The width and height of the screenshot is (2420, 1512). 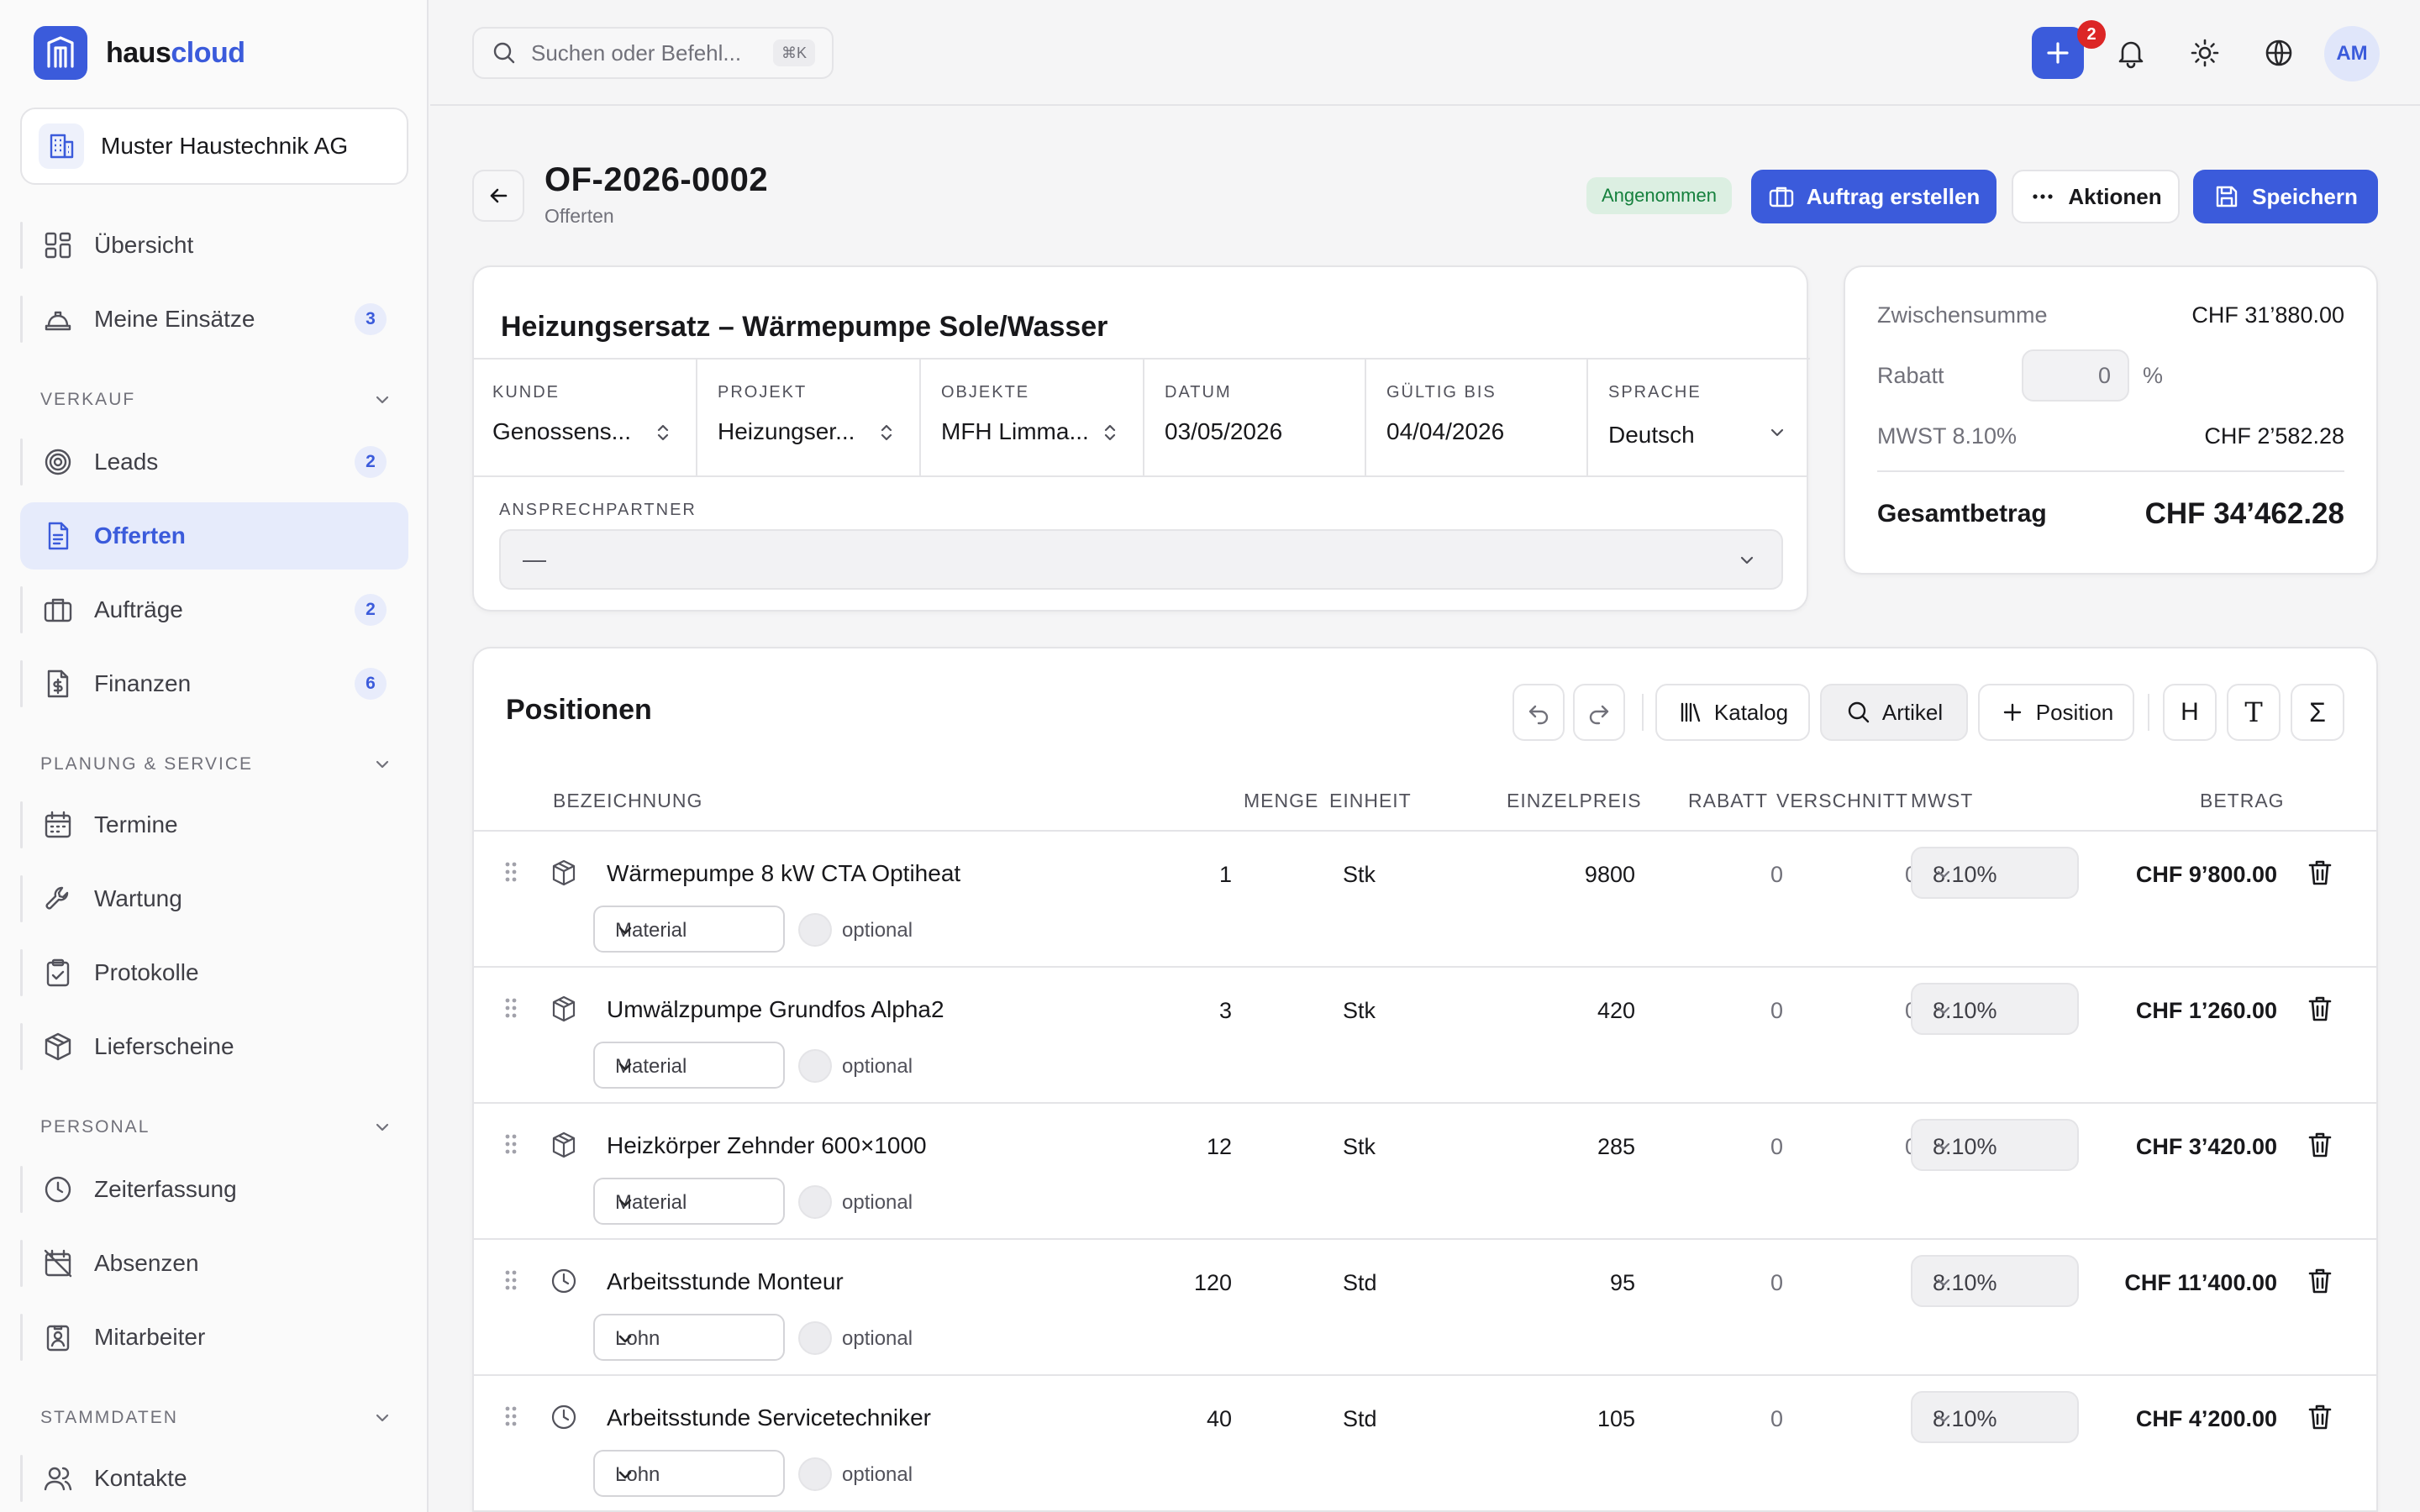 I want to click on undo-button, so click(x=1538, y=712).